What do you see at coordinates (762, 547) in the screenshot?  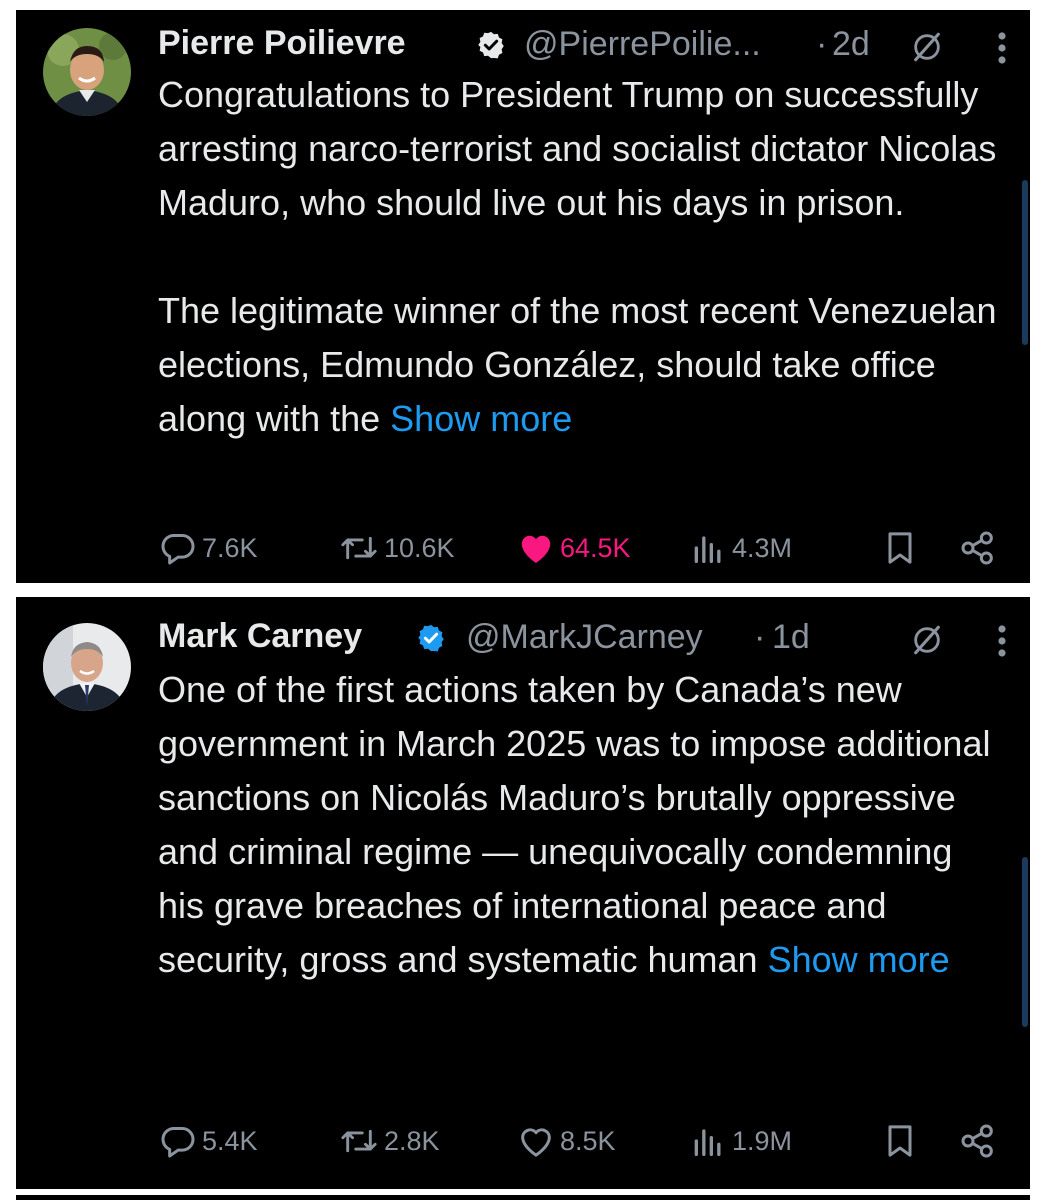 I see `views-count: 4.3M` at bounding box center [762, 547].